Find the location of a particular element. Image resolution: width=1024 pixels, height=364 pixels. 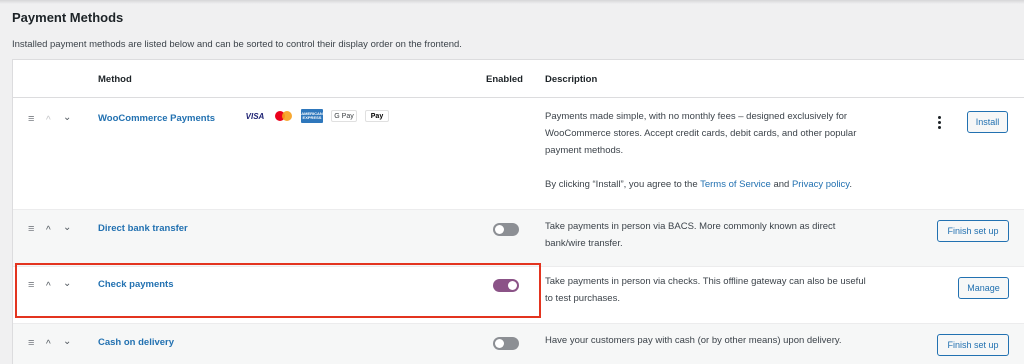

more-options-icon is located at coordinates (940, 123).